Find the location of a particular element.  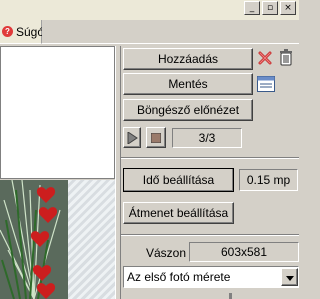

play-icon is located at coordinates (132, 138).